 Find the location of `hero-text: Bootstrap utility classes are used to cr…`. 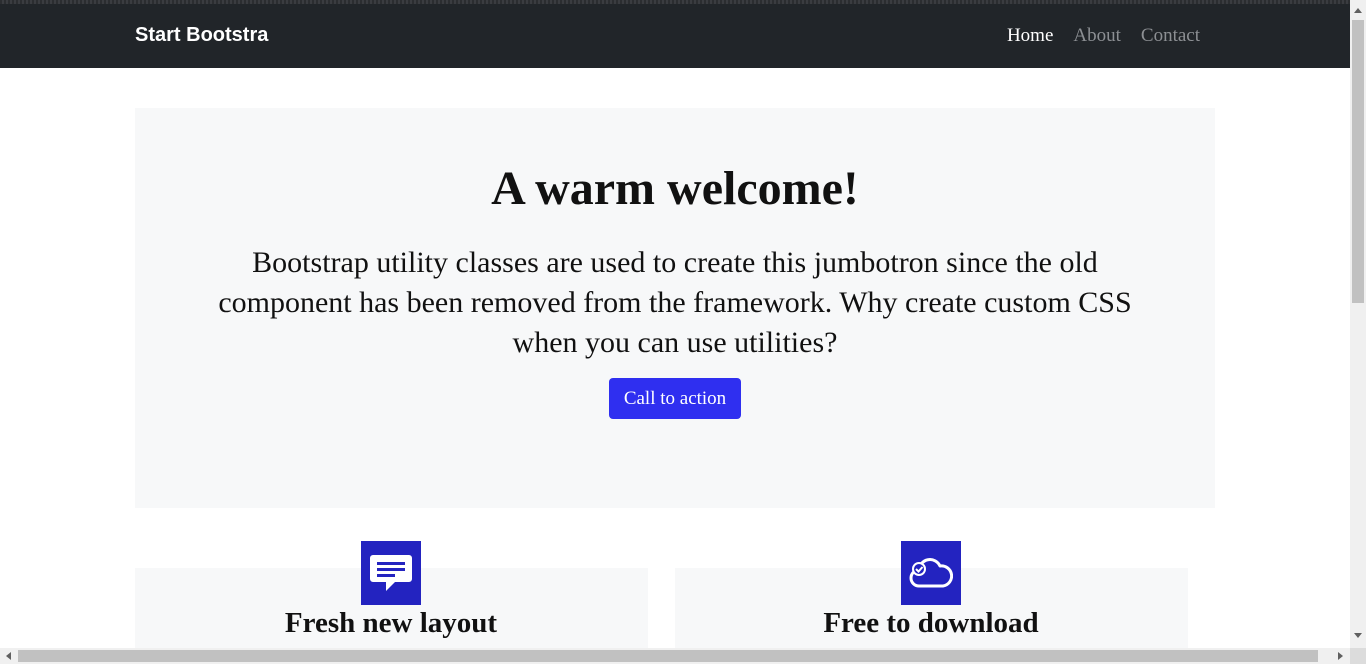

hero-text: Bootstrap utility classes are used to cr… is located at coordinates (675, 302).